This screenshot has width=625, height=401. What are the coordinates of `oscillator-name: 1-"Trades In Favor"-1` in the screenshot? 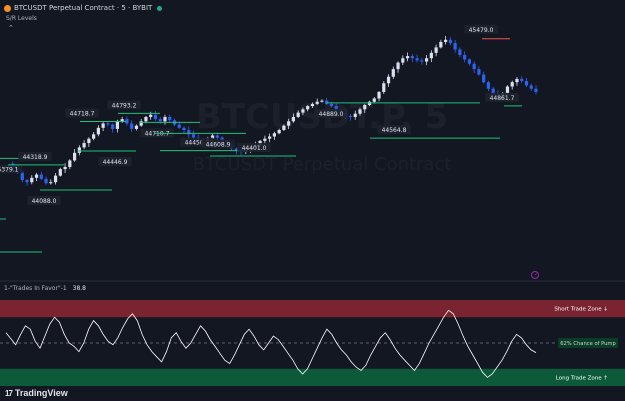 It's located at (35, 288).